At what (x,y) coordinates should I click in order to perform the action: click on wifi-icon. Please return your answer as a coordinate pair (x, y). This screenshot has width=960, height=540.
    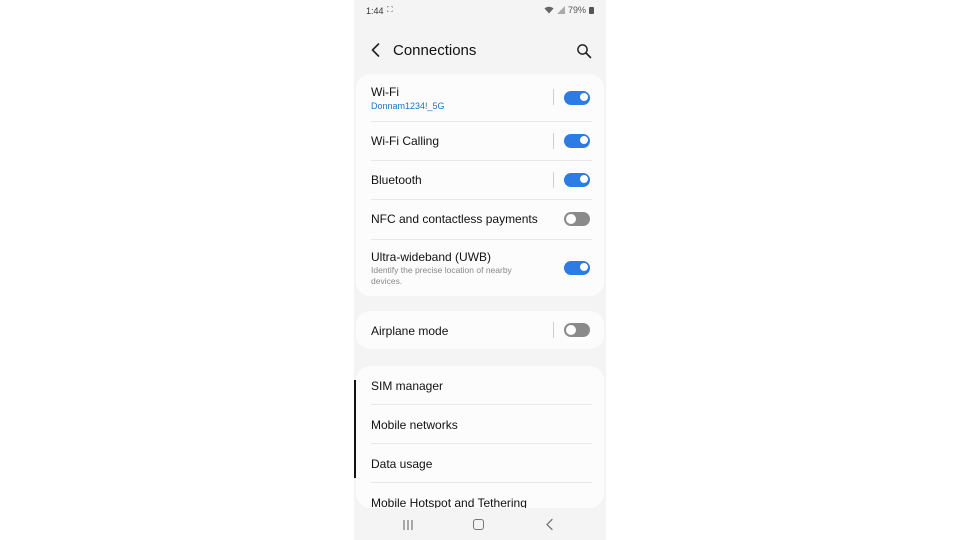
    Looking at the image, I should click on (549, 10).